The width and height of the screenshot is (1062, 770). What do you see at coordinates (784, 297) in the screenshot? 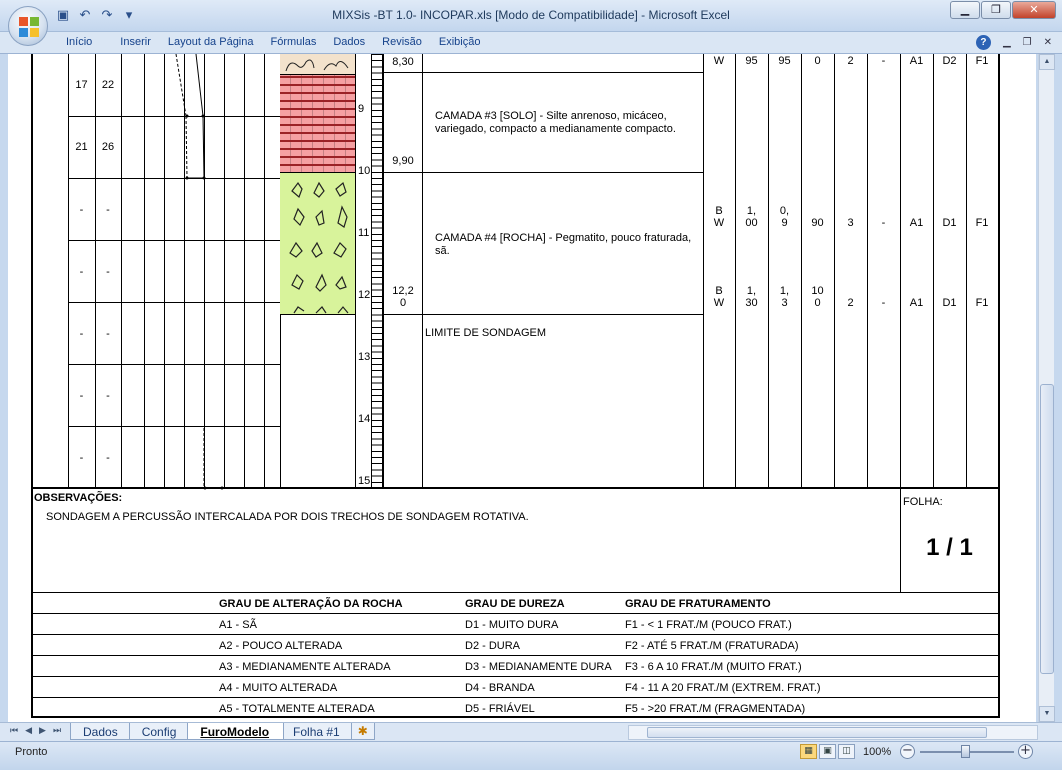
I see `rock-rqd: 1, 3` at bounding box center [784, 297].